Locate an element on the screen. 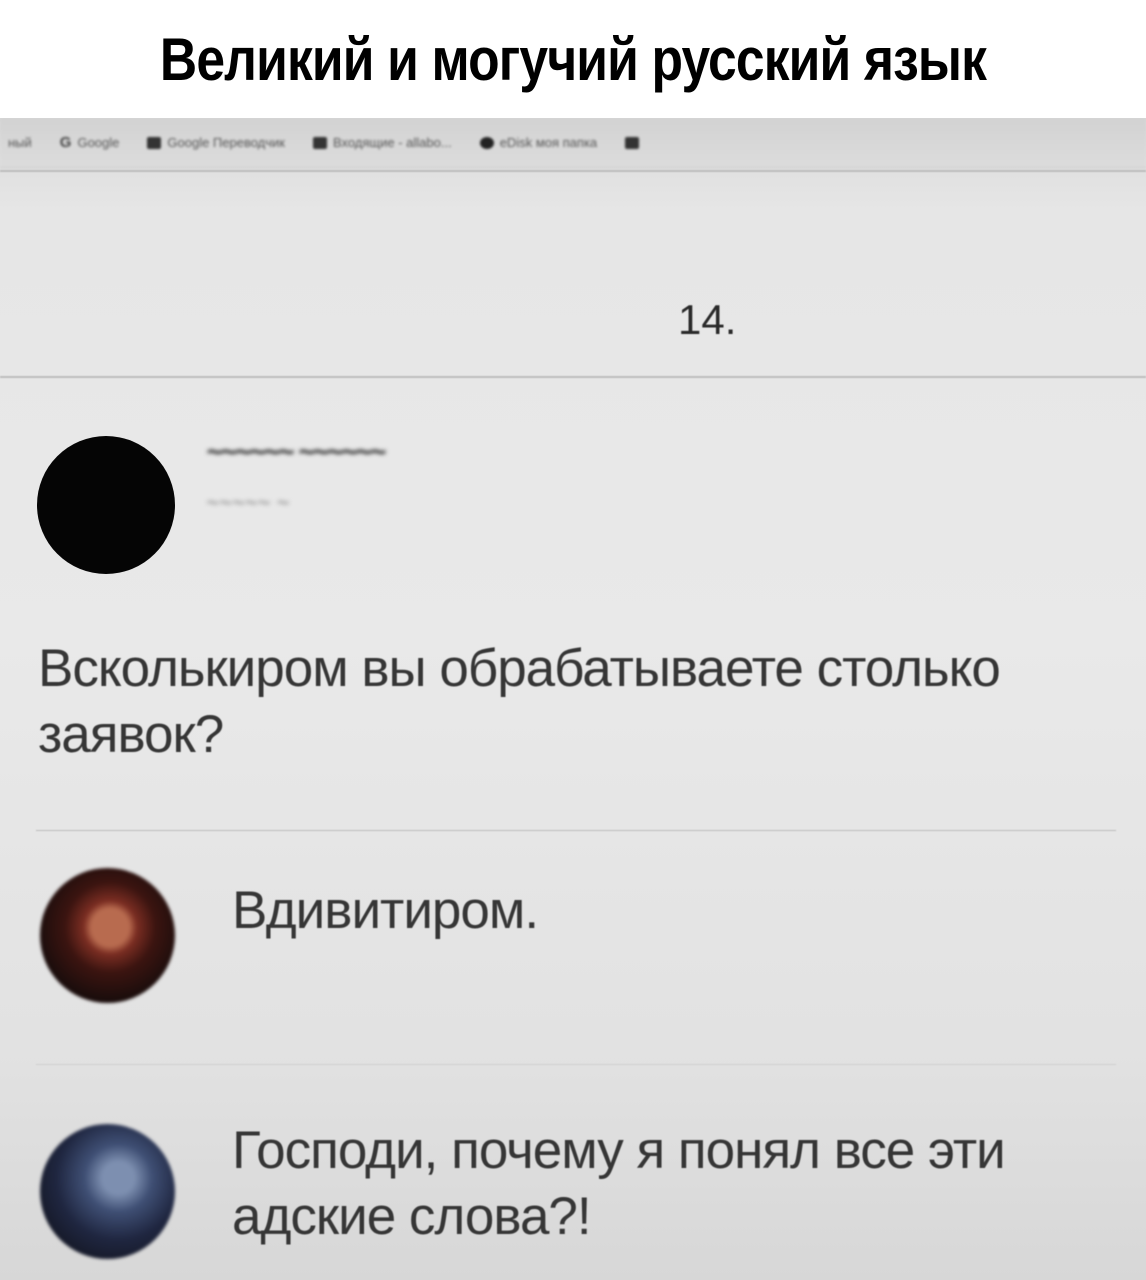  bookmark-partial: ный is located at coordinates (20, 142).